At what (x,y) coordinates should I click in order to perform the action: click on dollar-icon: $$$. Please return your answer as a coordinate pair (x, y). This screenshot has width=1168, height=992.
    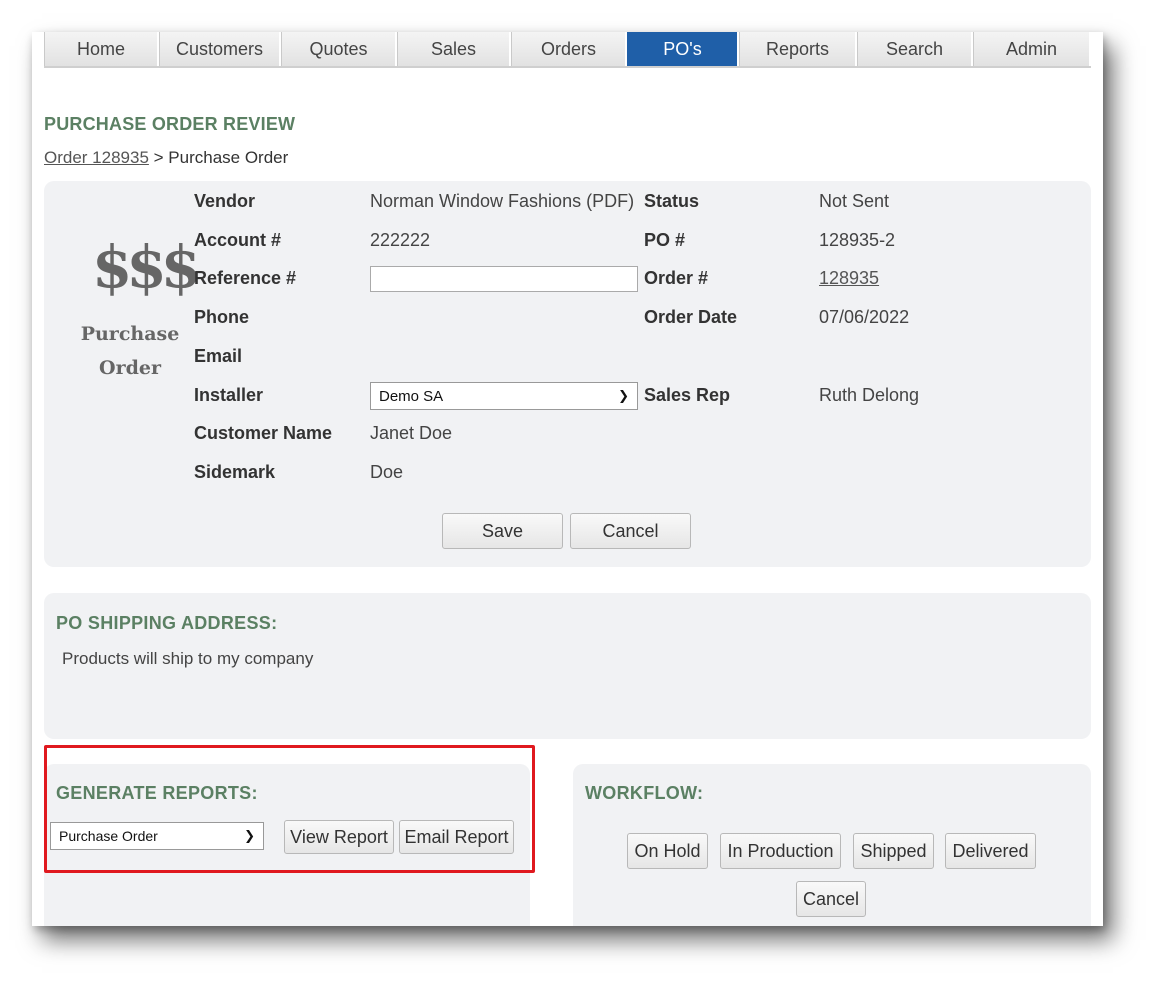
    Looking at the image, I should click on (146, 267).